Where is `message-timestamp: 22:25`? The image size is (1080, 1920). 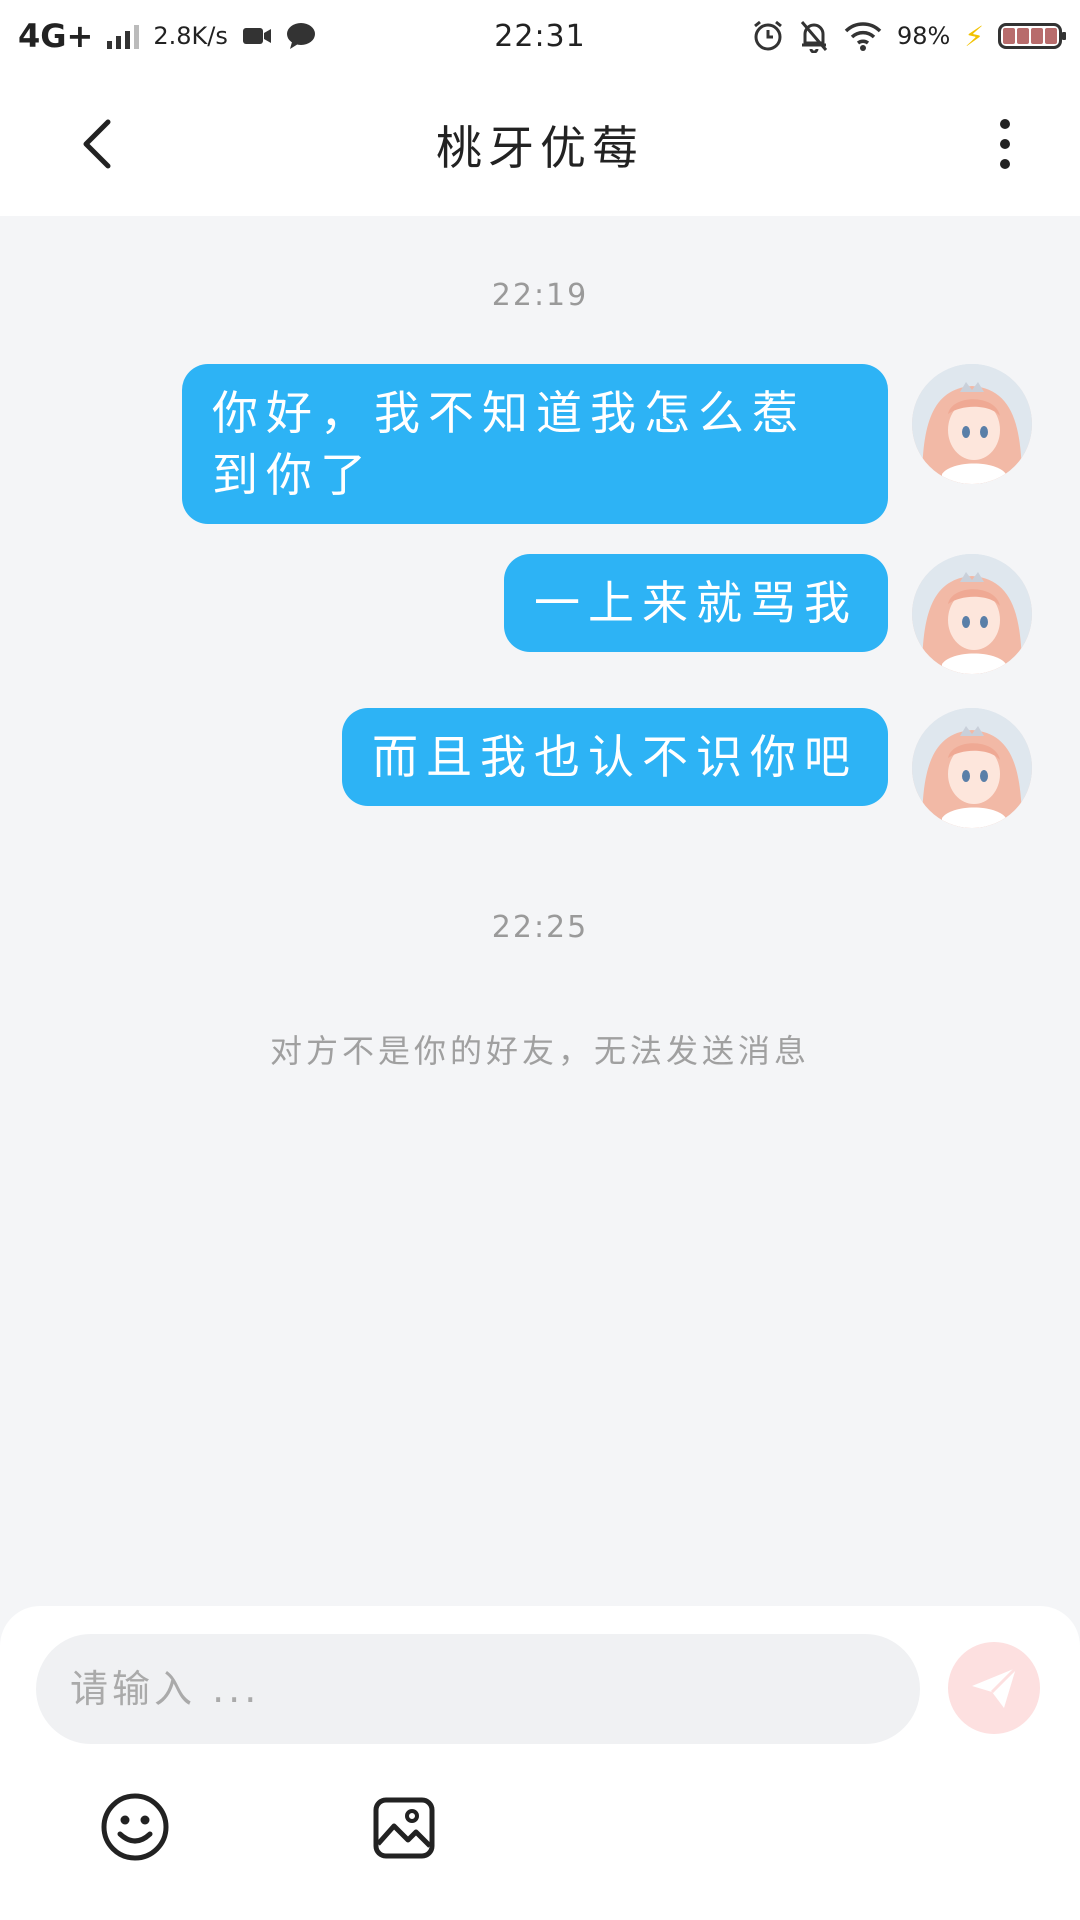 message-timestamp: 22:25 is located at coordinates (540, 927).